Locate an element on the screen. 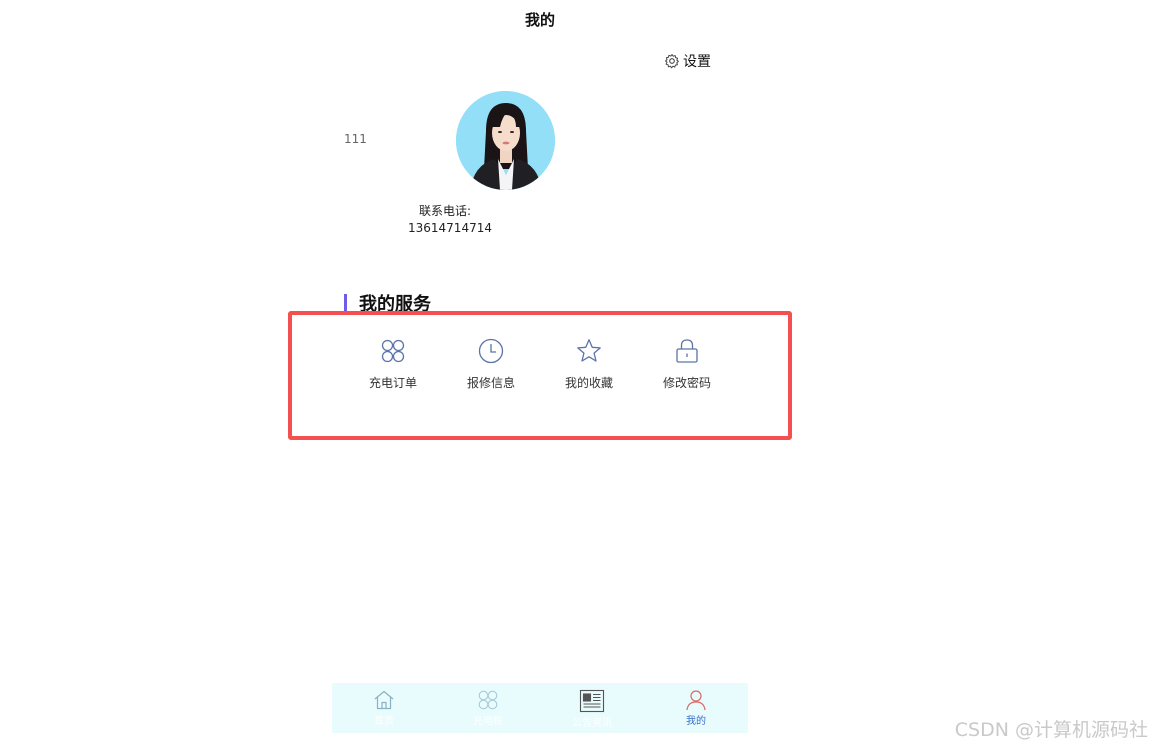 This screenshot has width=1154, height=750. services-title: 我的服务 is located at coordinates (395, 302).